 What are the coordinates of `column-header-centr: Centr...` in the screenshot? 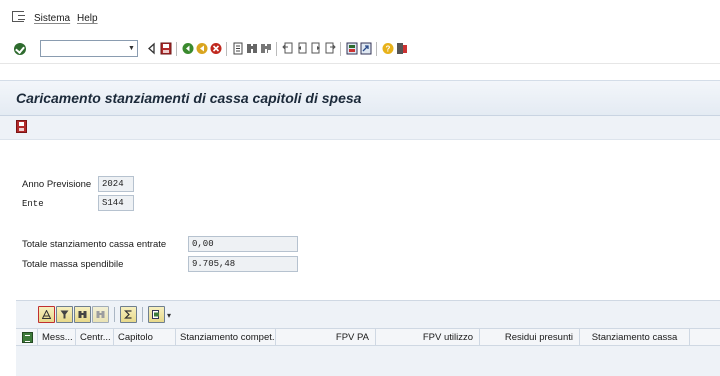 It's located at (95, 337).